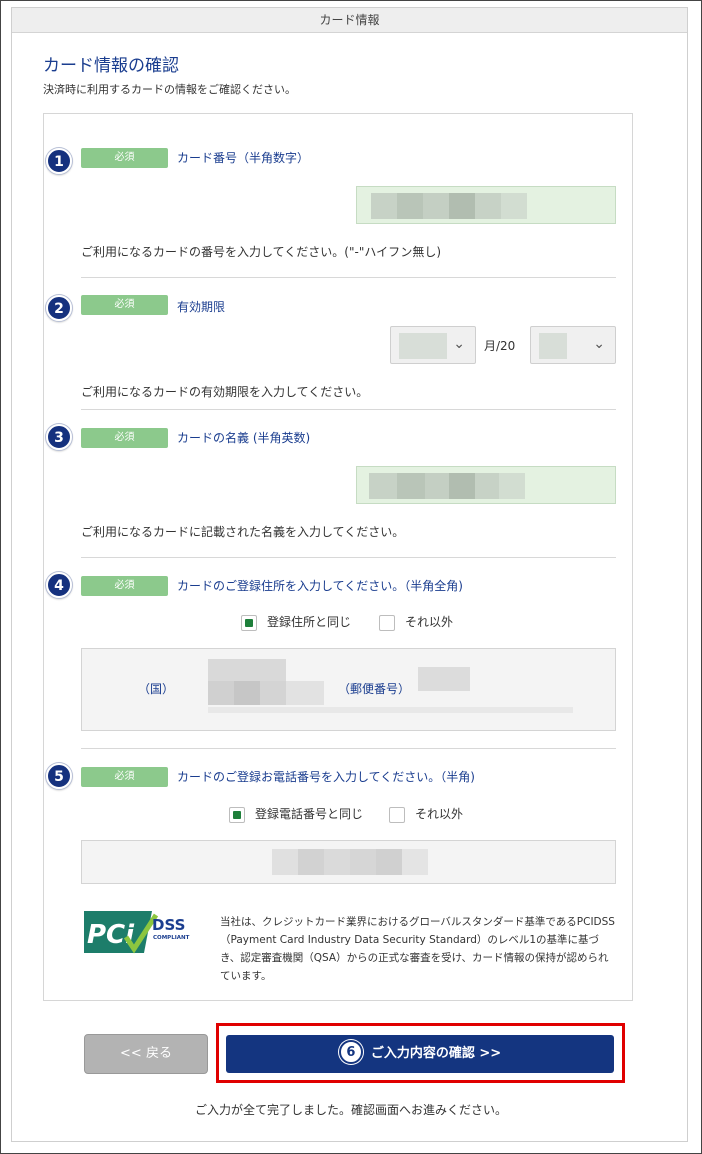 The height and width of the screenshot is (1154, 702). I want to click on card-number-label: カード番号（半角数字）, so click(243, 158).